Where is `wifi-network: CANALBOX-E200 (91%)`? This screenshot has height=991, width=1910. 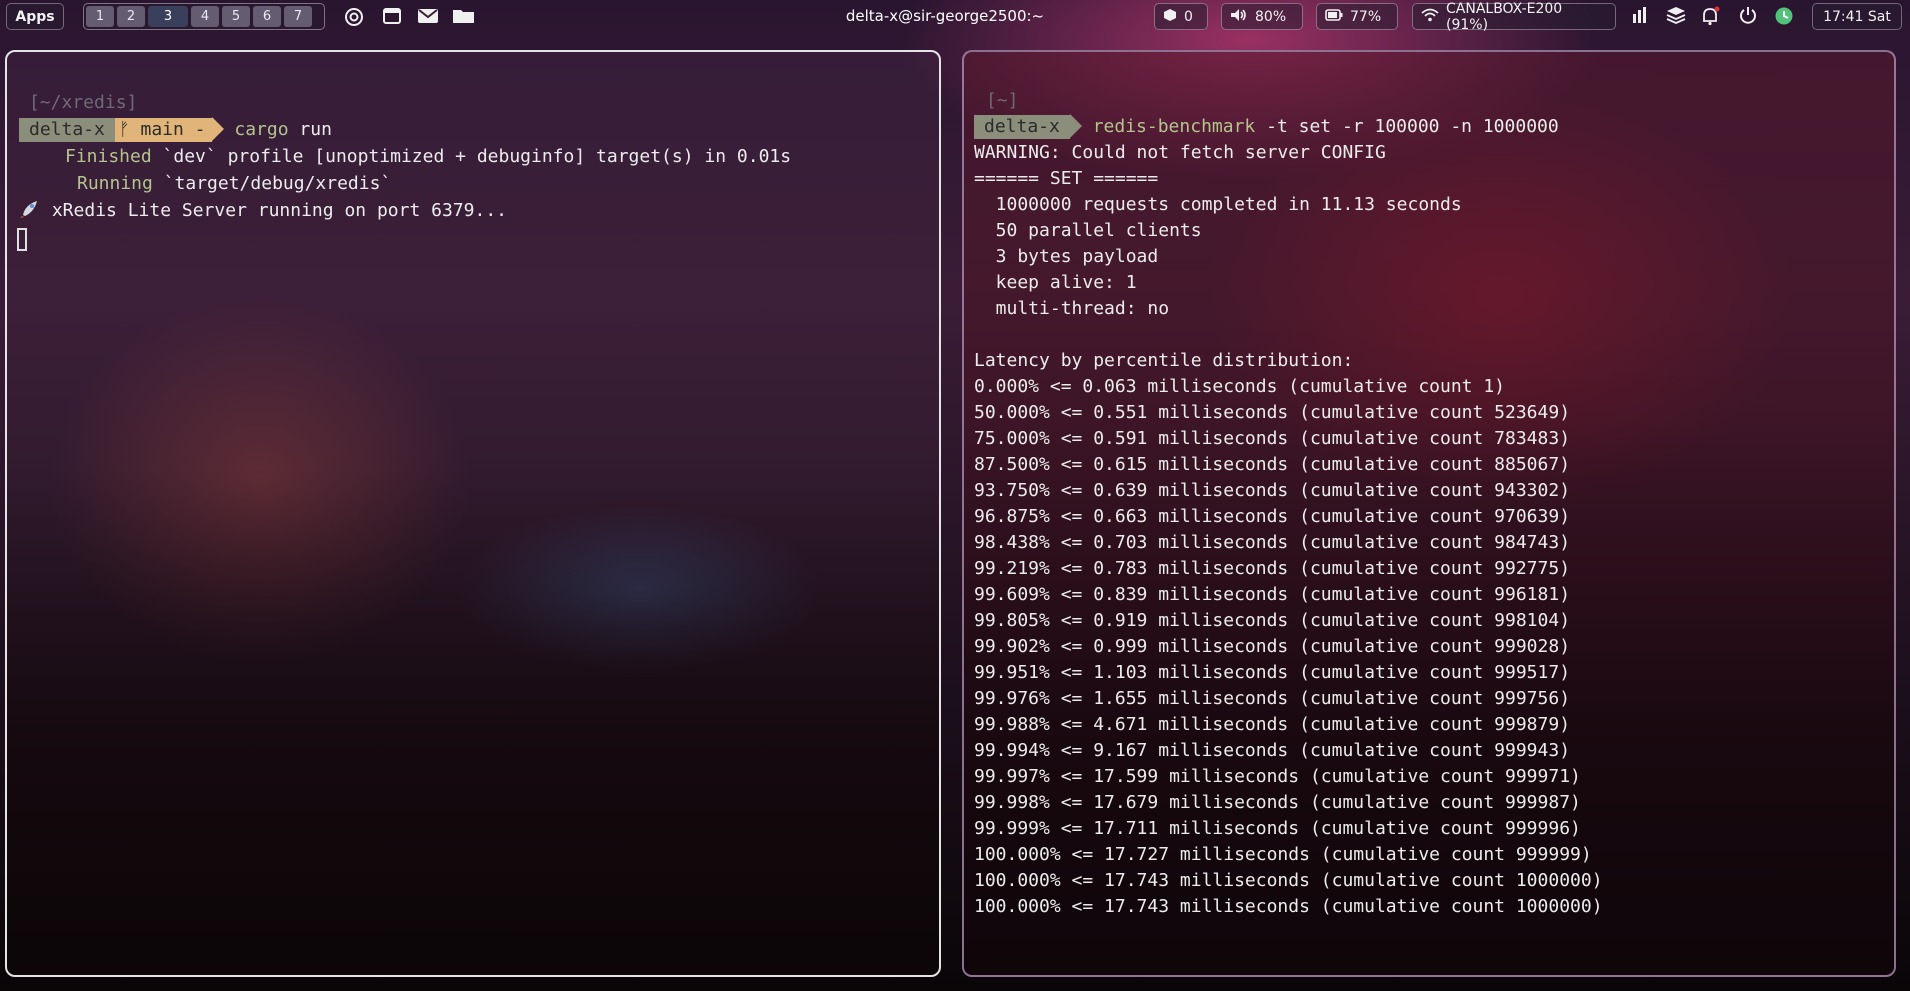 wifi-network: CANALBOX-E200 (91%) is located at coordinates (1504, 16).